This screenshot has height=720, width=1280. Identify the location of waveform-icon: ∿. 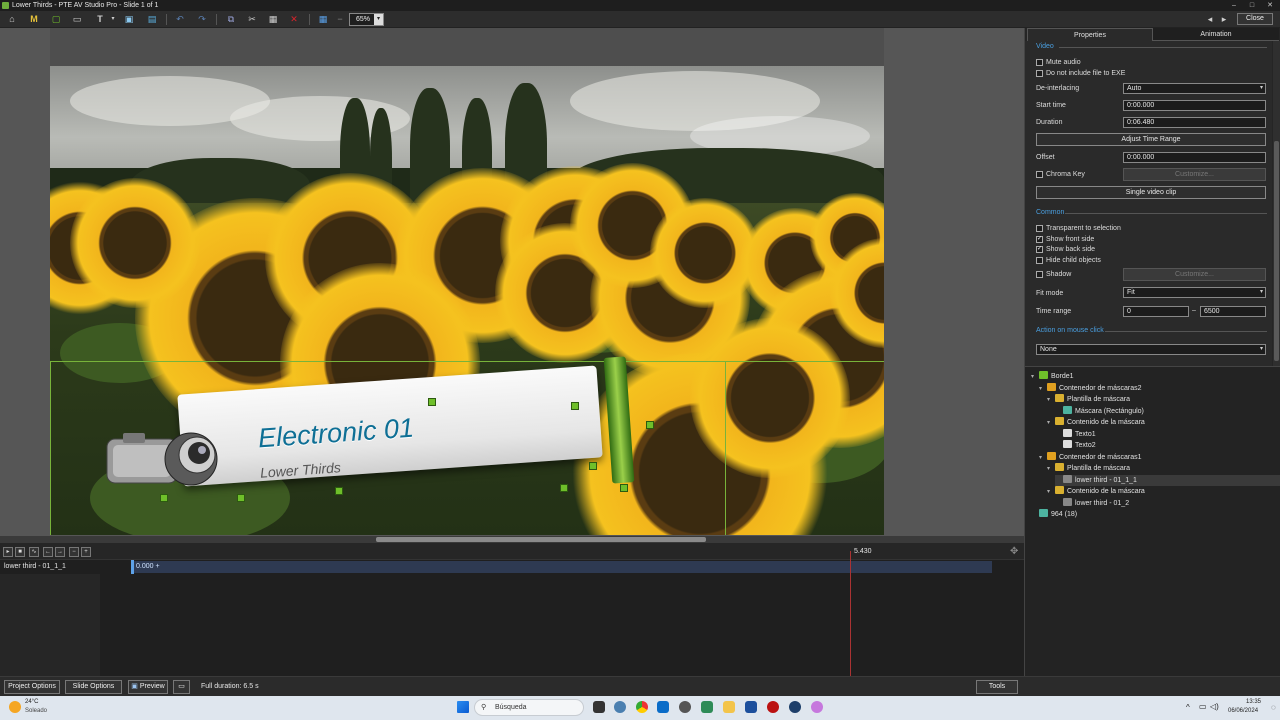
(34, 552).